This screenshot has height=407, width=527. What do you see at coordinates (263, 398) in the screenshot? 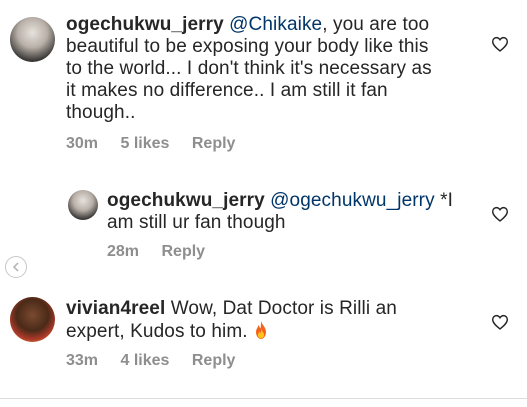
I see `divider` at bounding box center [263, 398].